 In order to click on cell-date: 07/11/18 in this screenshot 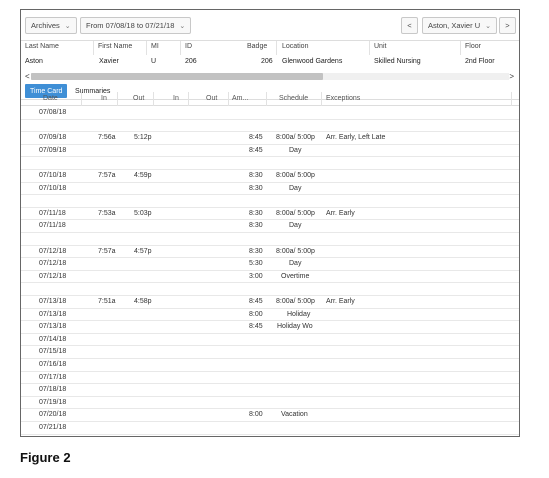, I will do `click(52, 226)`.